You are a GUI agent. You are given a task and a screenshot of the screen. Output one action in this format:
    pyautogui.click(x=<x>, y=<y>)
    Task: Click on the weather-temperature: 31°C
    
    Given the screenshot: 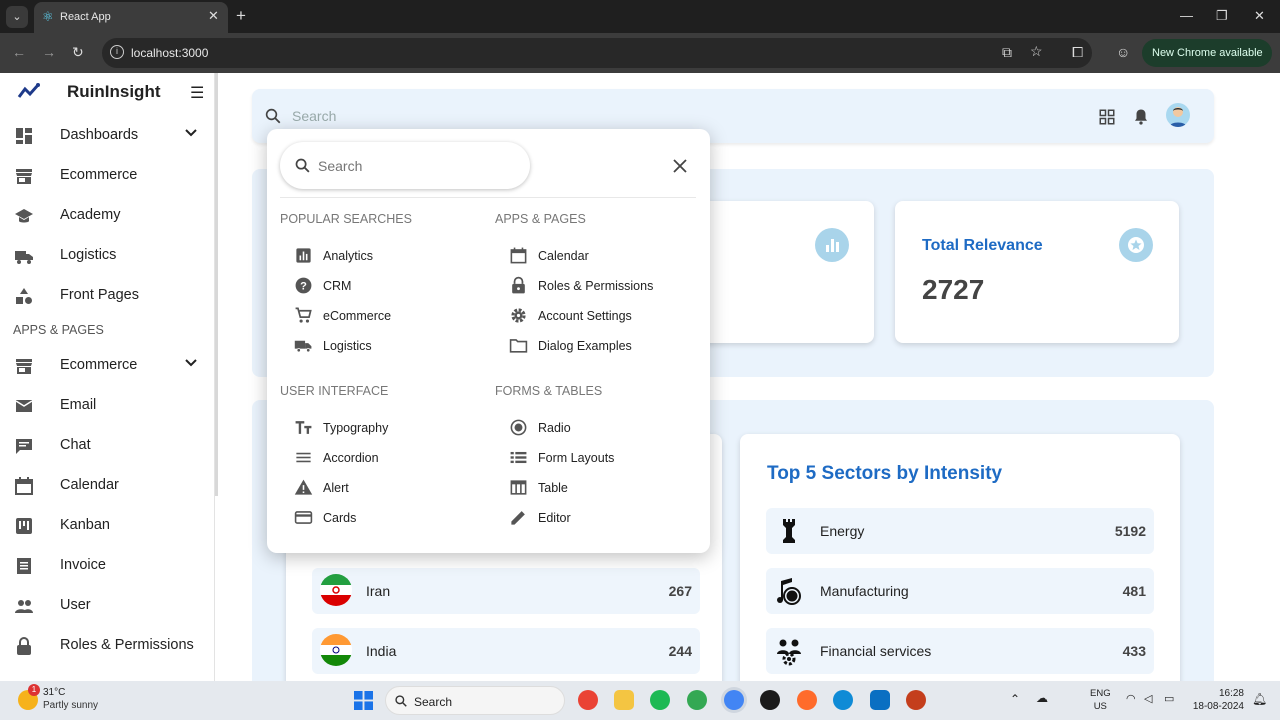 What is the action you would take?
    pyautogui.click(x=54, y=692)
    